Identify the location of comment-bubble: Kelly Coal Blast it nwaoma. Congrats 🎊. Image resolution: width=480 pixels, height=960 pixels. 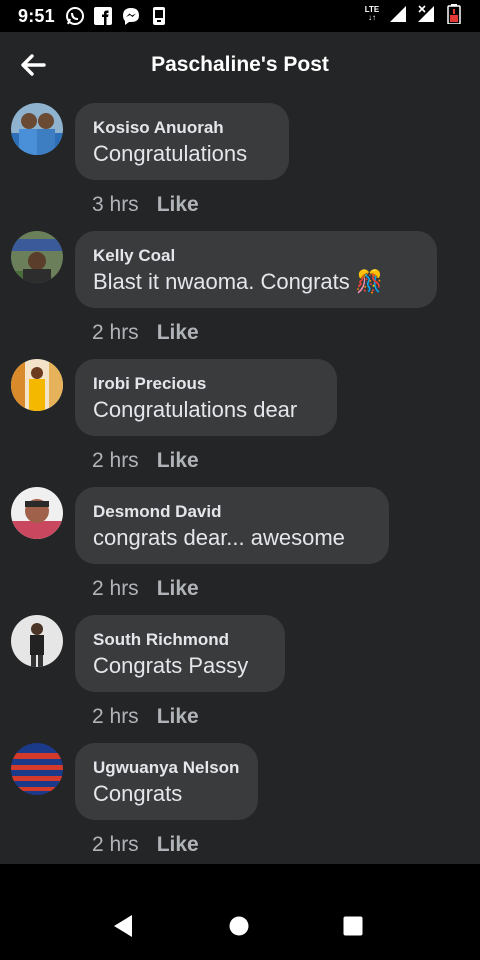
(256, 269).